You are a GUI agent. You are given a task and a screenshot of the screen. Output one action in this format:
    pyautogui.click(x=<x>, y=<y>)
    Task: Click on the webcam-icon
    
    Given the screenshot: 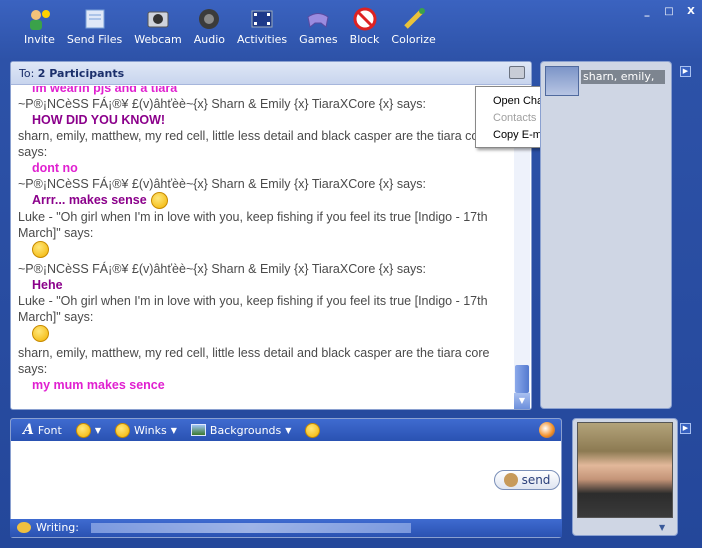 What is the action you would take?
    pyautogui.click(x=158, y=19)
    